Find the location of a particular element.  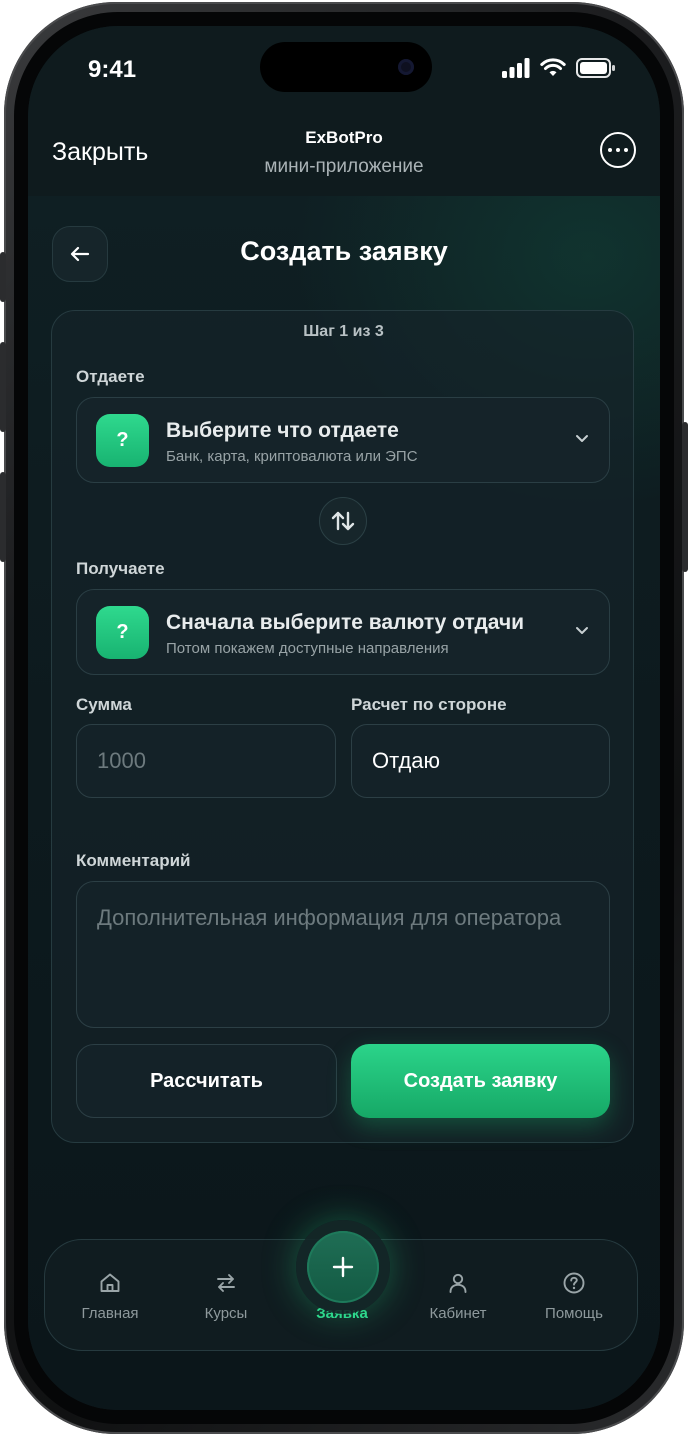

comment-label: Комментарий is located at coordinates (133, 860).